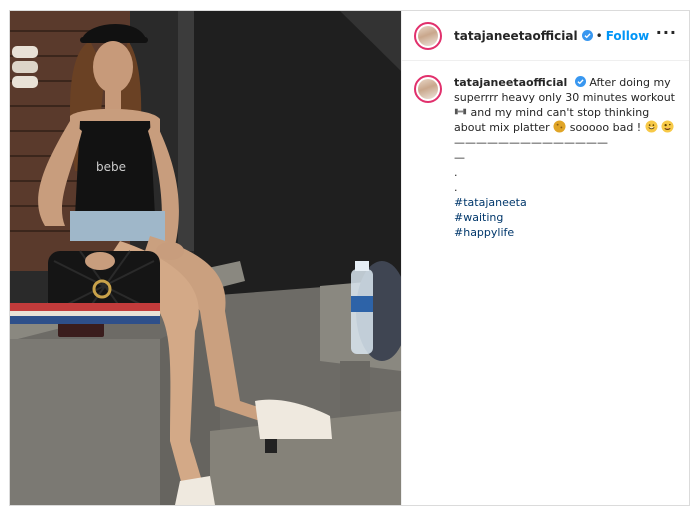 This screenshot has width=700, height=515. What do you see at coordinates (605, 127) in the screenshot?
I see `caption-text-3: sooooo bad !` at bounding box center [605, 127].